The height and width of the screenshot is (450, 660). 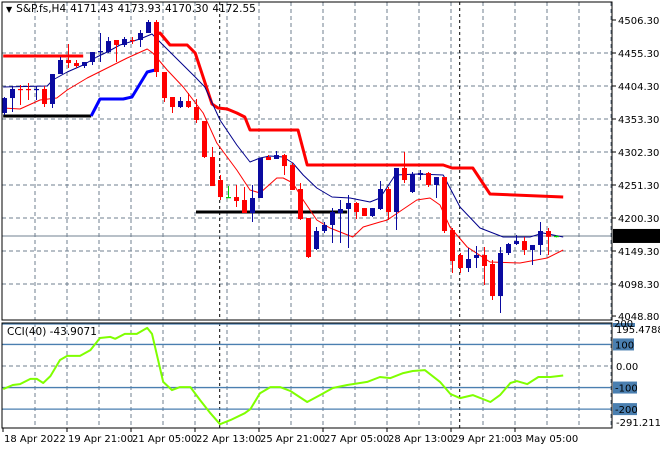 I want to click on price-axis-label: 4404.30, so click(x=638, y=87).